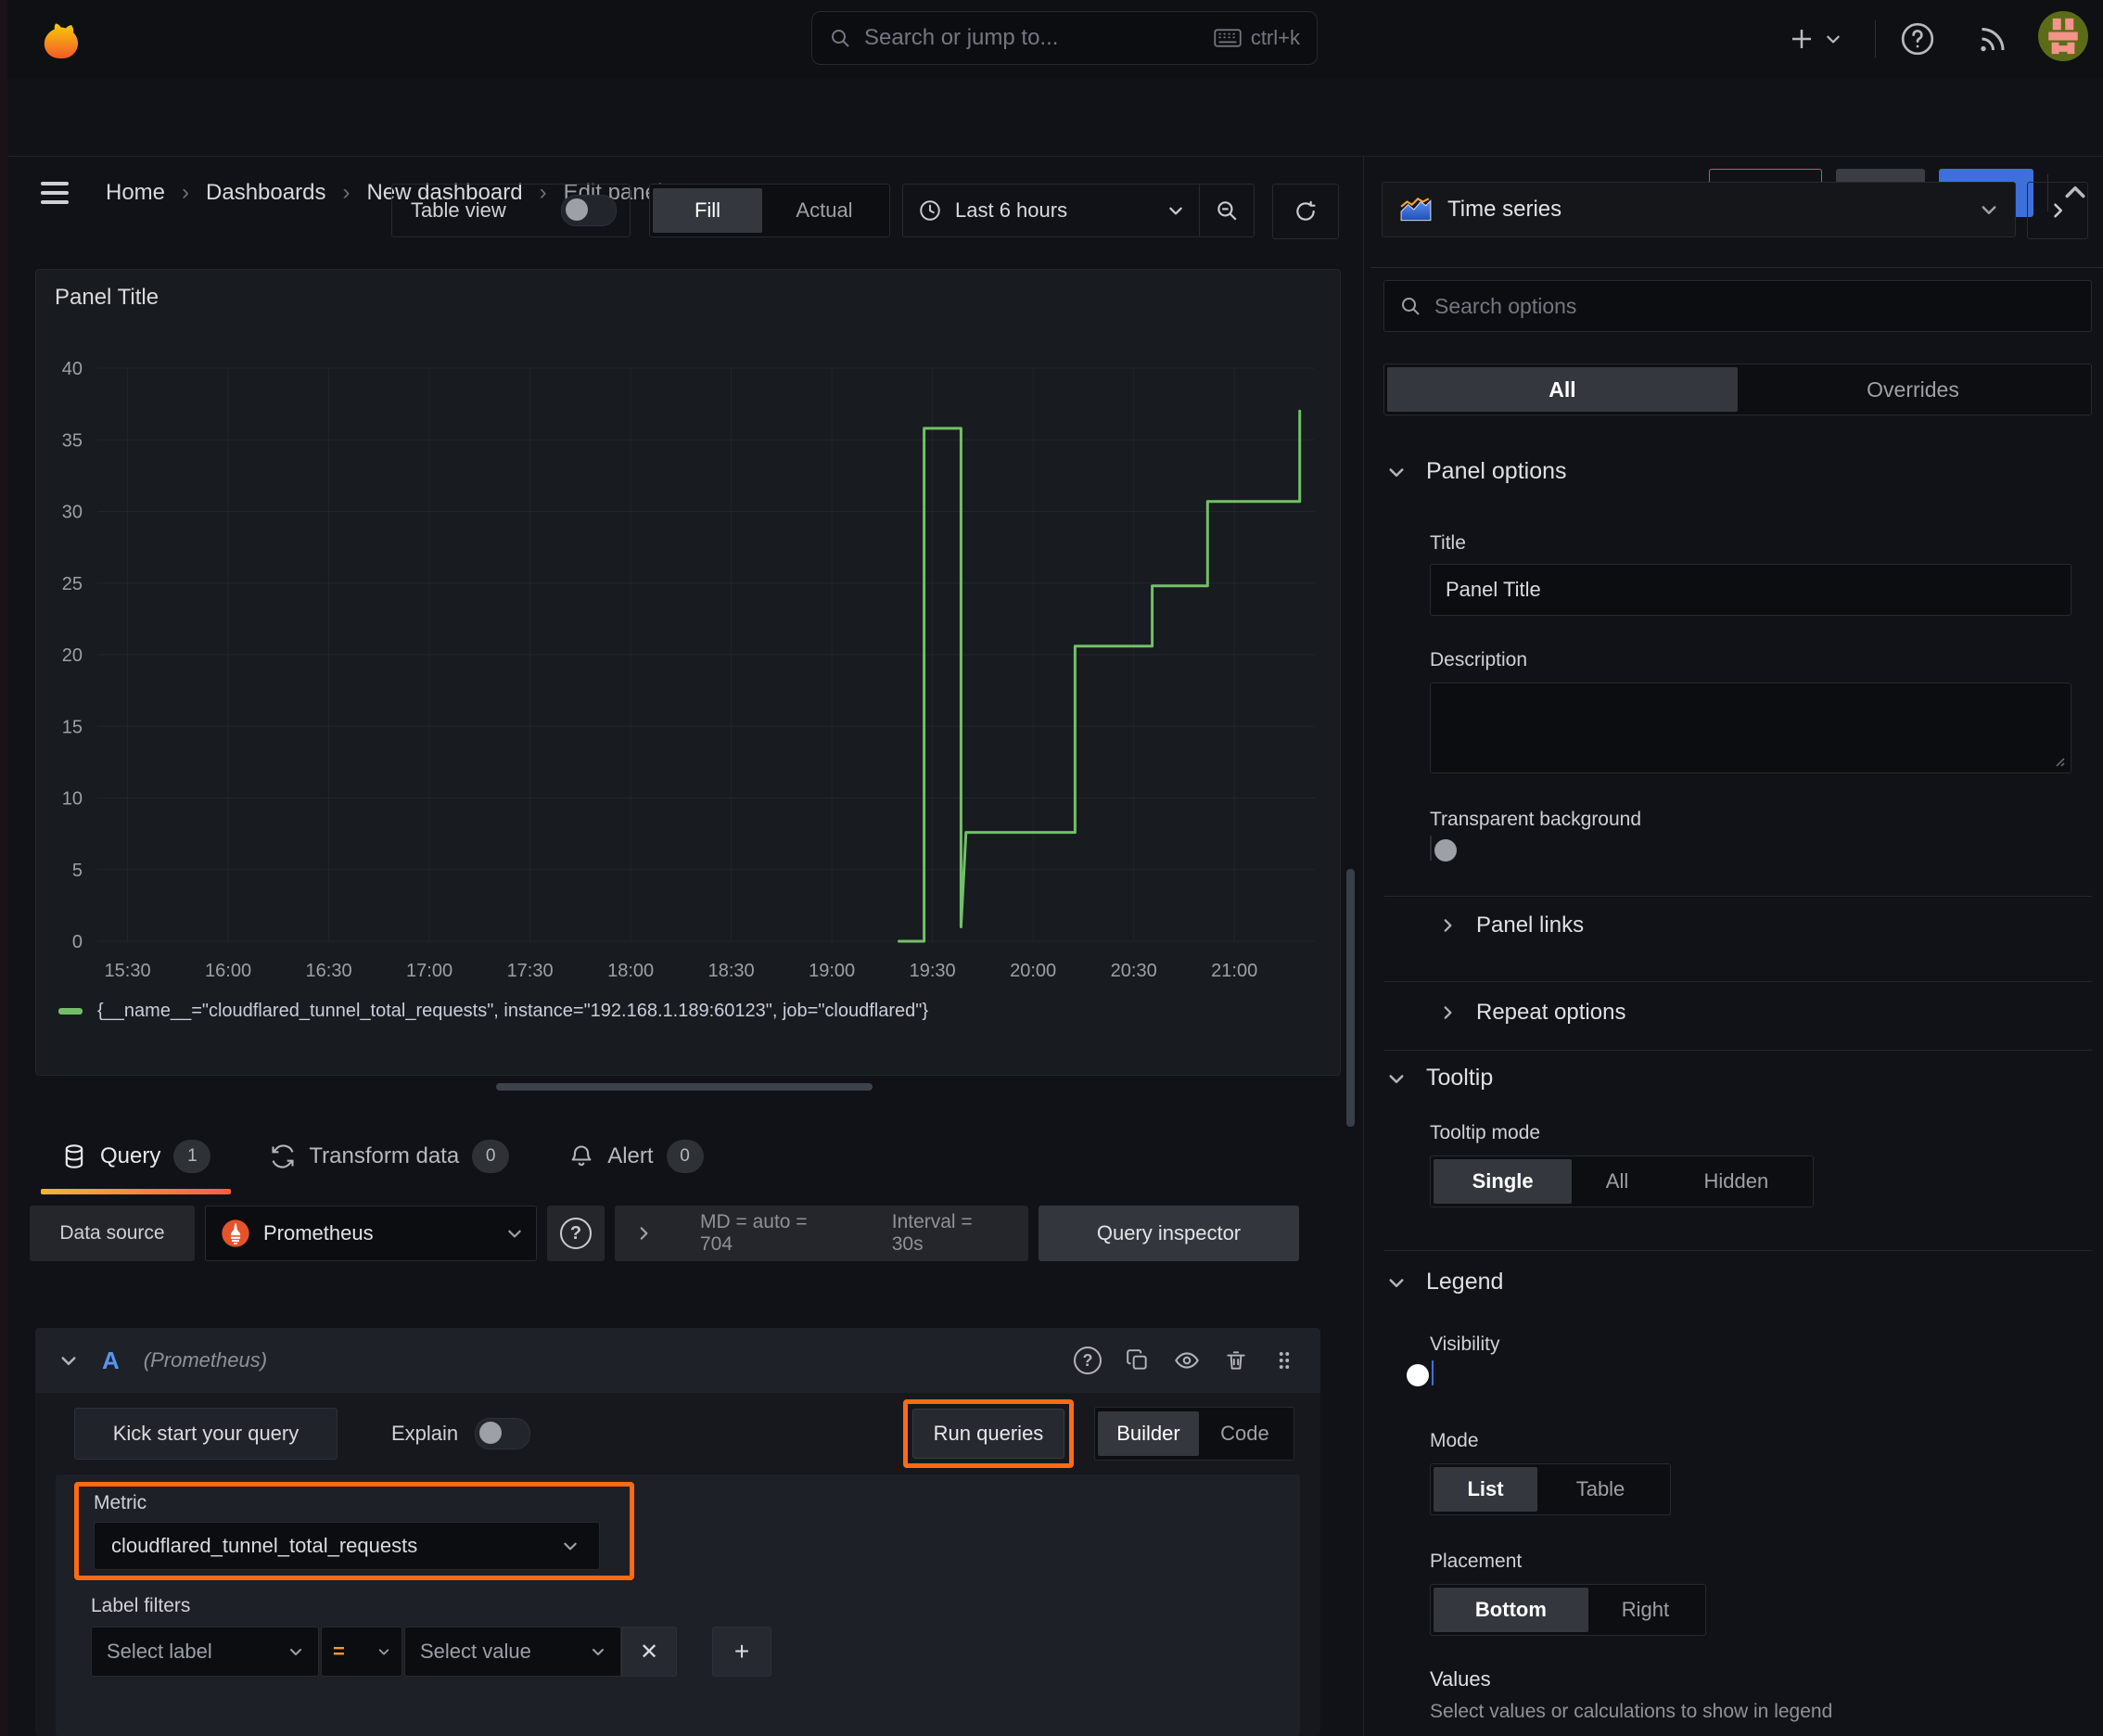 The image size is (2103, 1736). Describe the element at coordinates (1445, 1282) in the screenshot. I see `legend-section-header: Legend` at that location.